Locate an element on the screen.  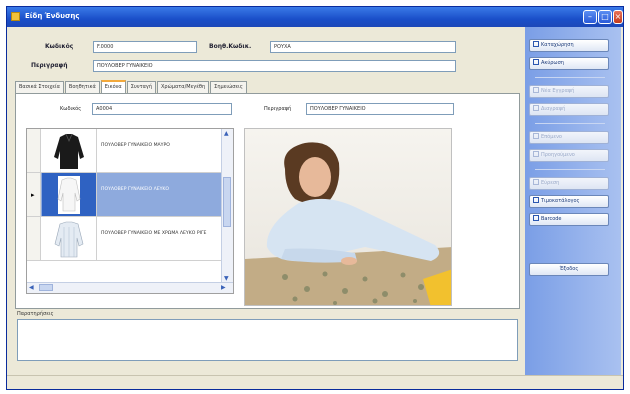
pricelist-icon is located at coordinates (536, 200).